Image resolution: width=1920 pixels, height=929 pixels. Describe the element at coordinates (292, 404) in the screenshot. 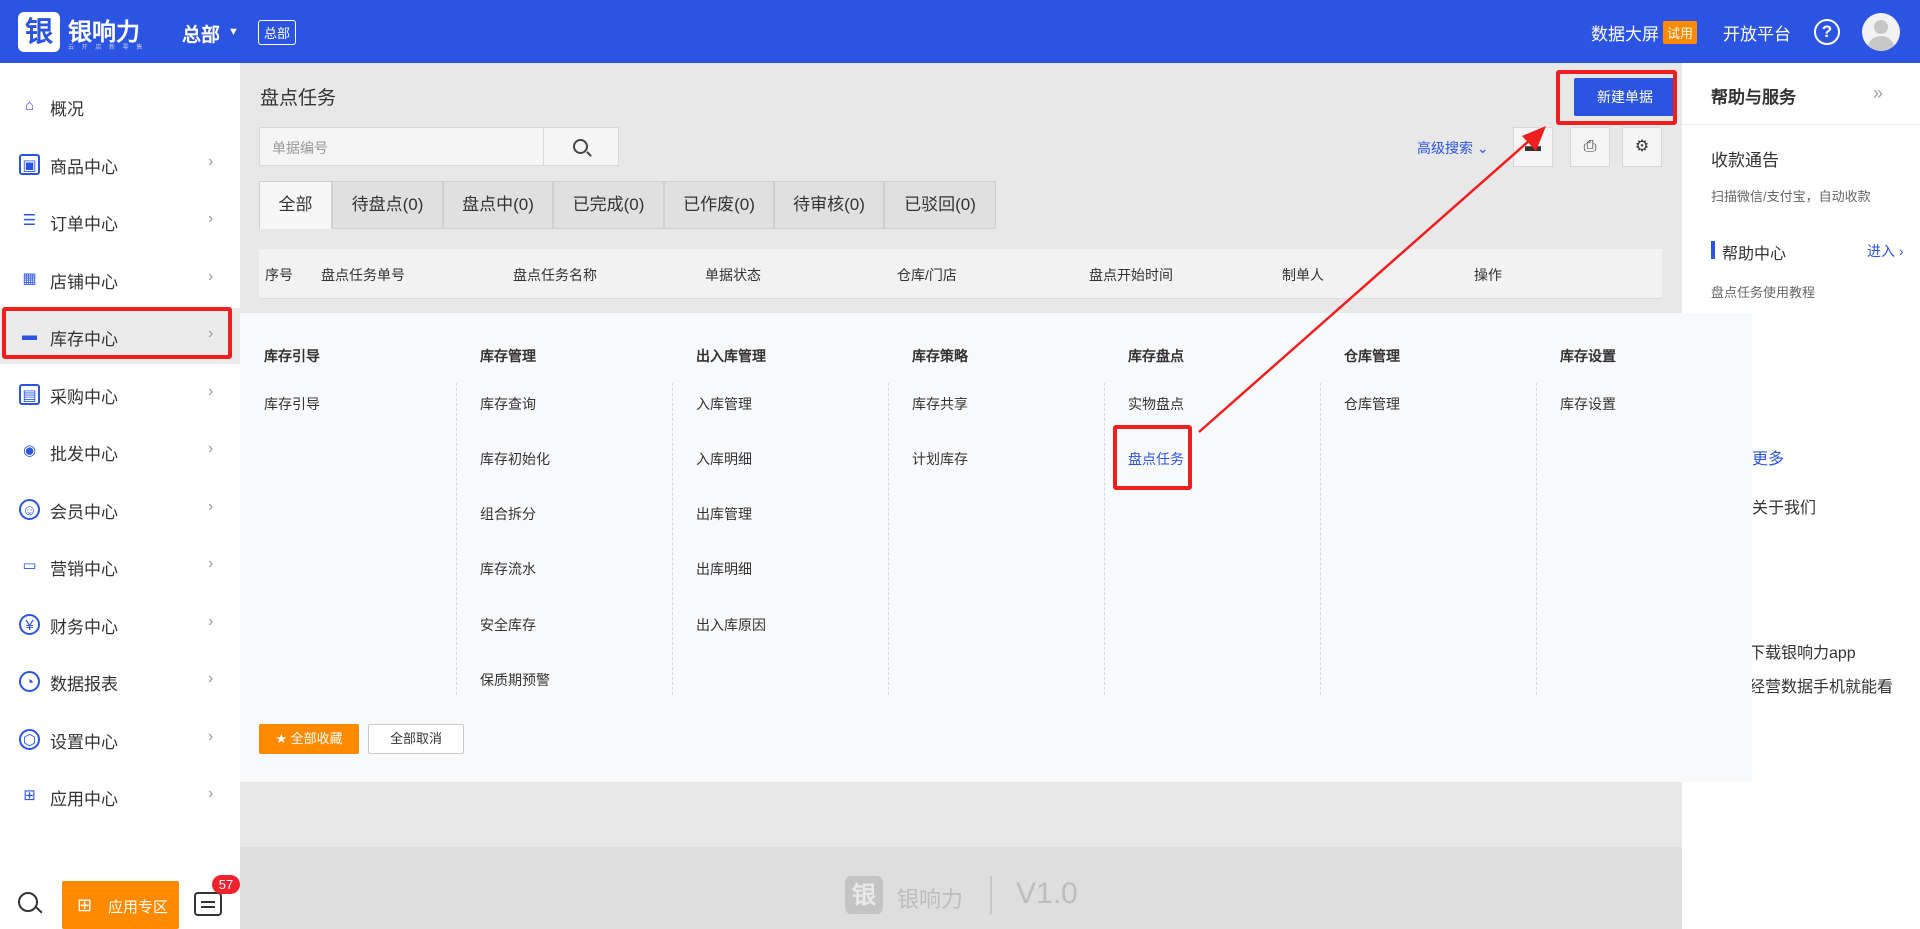

I see `menu-link: 库存引导` at that location.